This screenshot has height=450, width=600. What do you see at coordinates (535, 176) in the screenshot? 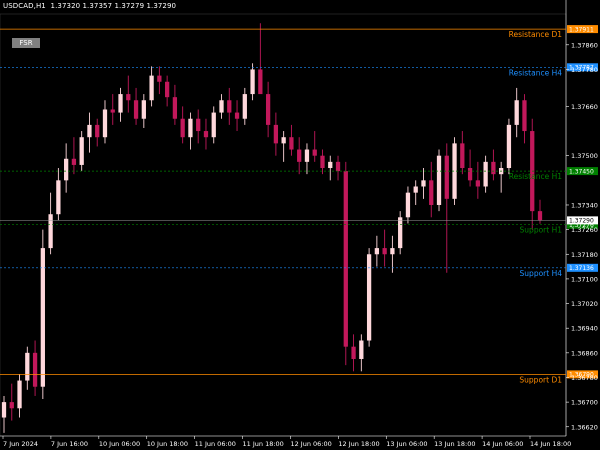
I see `resistance-h1-label: Resistance H1` at bounding box center [535, 176].